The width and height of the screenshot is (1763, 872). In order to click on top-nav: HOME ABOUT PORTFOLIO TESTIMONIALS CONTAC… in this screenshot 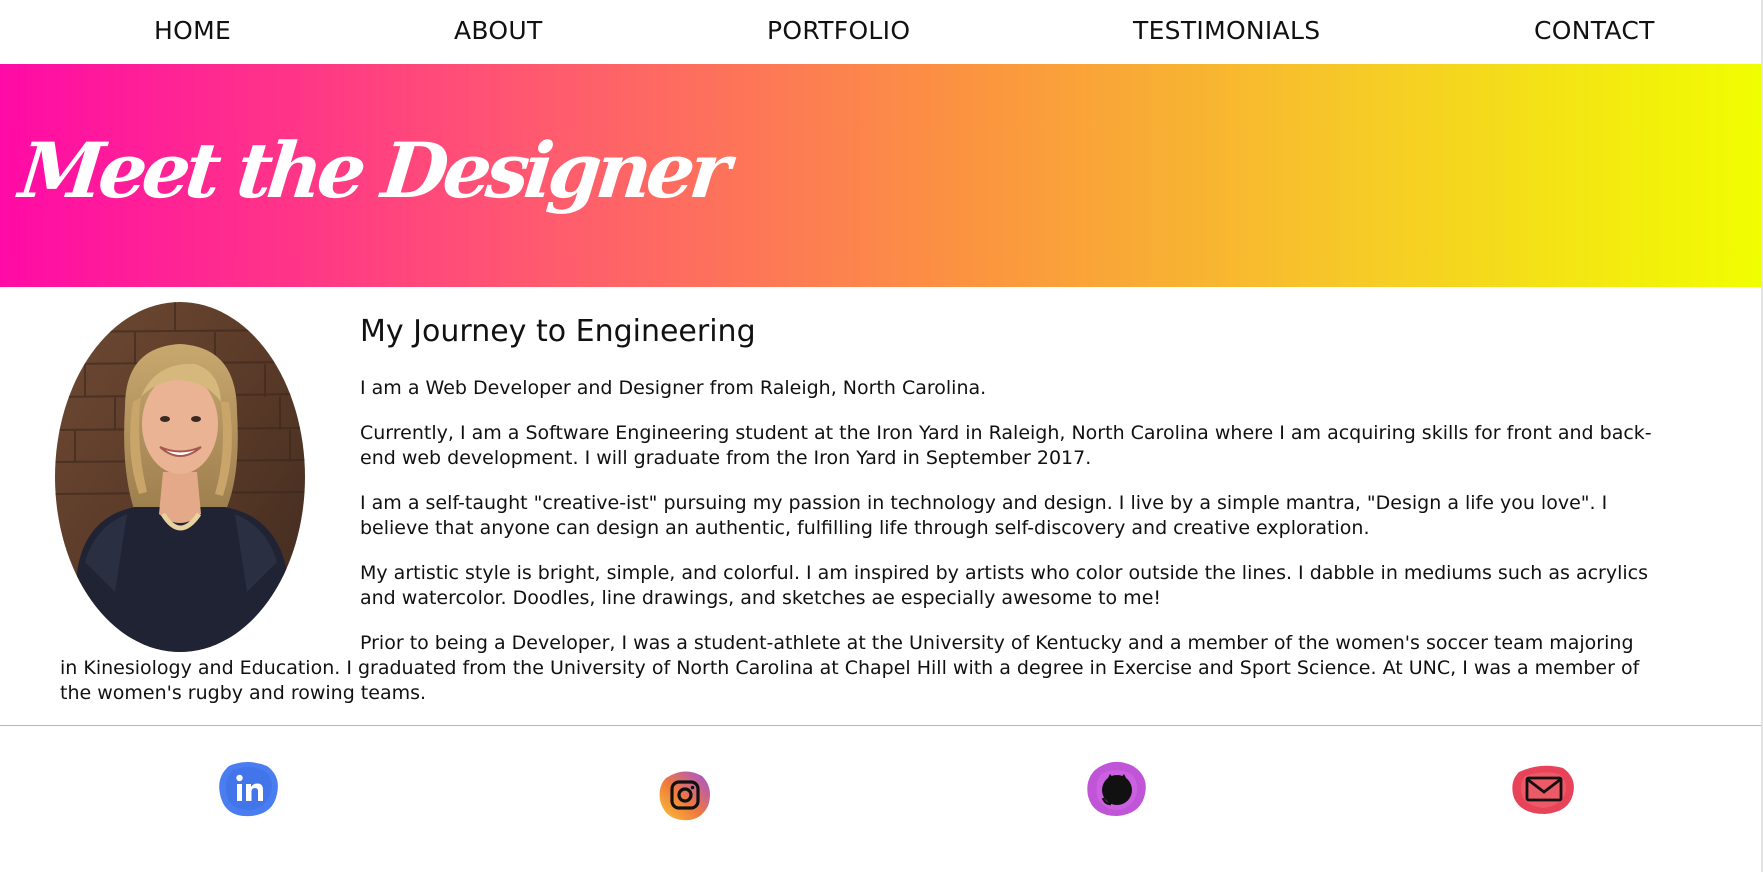, I will do `click(881, 32)`.